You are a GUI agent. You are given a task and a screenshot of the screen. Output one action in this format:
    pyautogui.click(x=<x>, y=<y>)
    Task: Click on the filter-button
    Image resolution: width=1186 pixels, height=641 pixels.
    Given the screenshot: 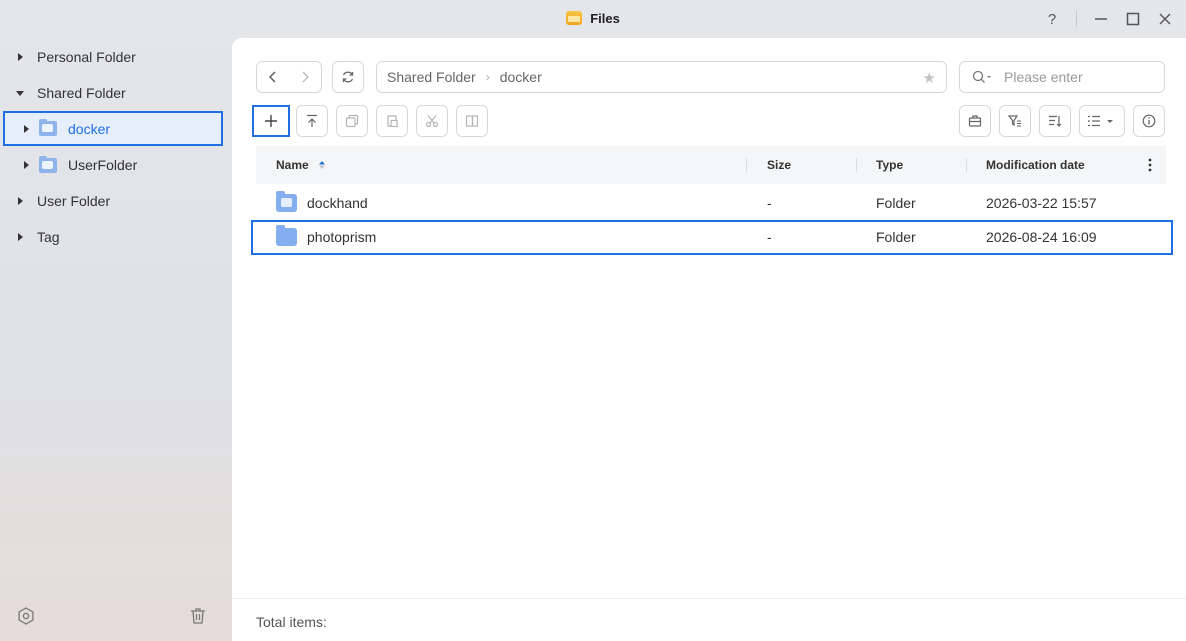 What is the action you would take?
    pyautogui.click(x=1015, y=121)
    